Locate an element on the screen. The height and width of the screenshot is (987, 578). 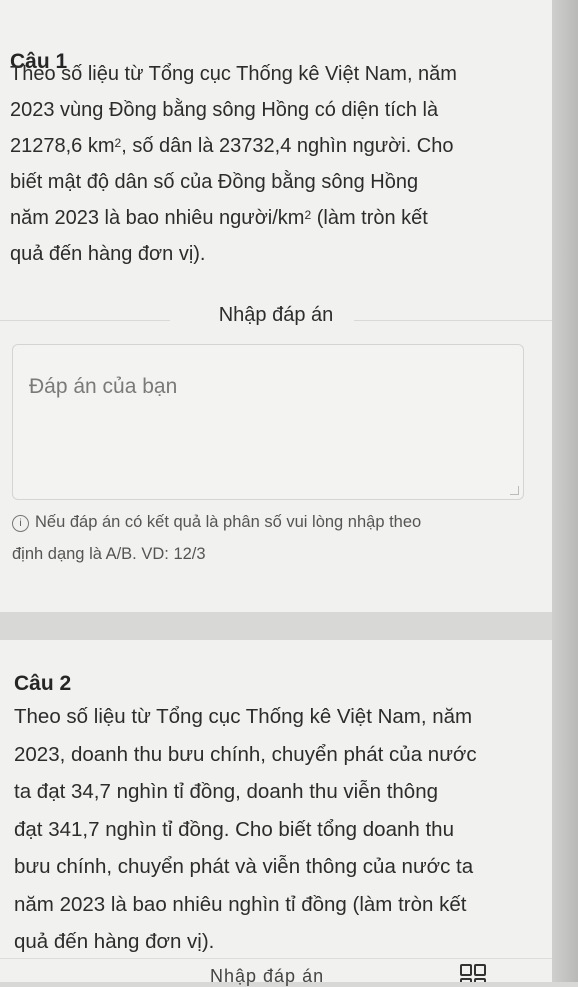
q1-line-6: quả đến hàng đơn vị). is located at coordinates (108, 254).